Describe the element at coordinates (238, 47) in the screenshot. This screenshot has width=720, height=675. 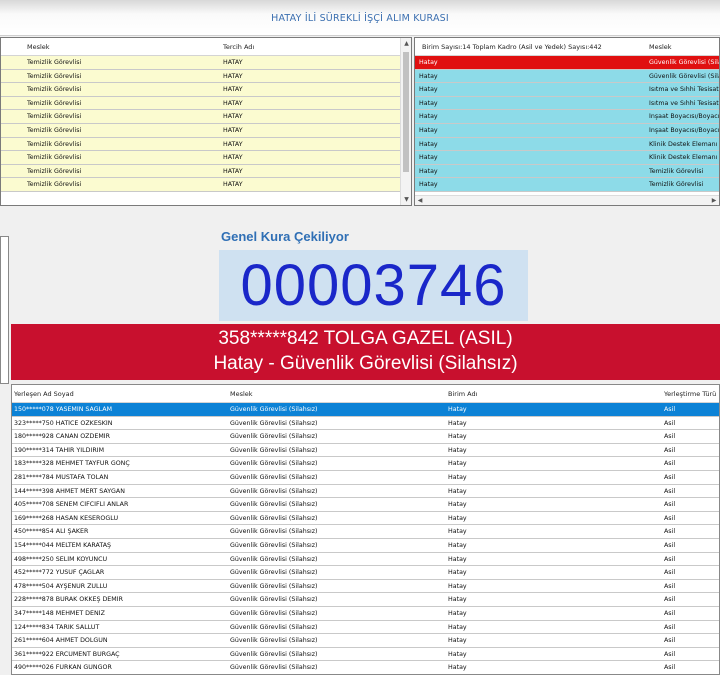
I see `column-header-tercih-adi: Tercih Adı` at that location.